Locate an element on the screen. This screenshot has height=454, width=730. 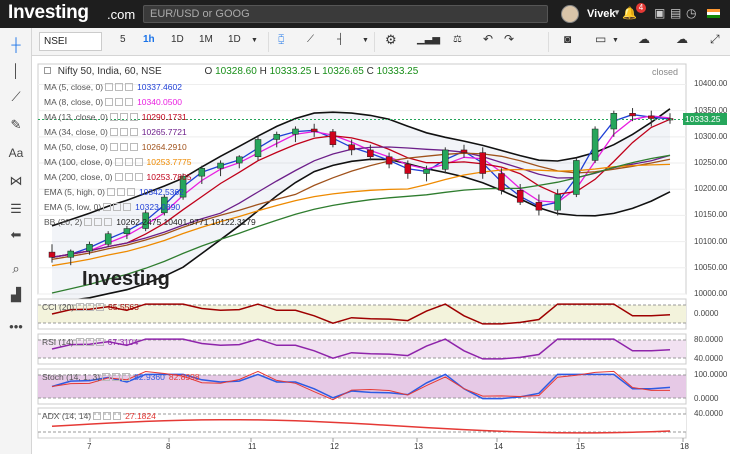
zoom-icon: ⌕ is located at coordinates (16, 269).